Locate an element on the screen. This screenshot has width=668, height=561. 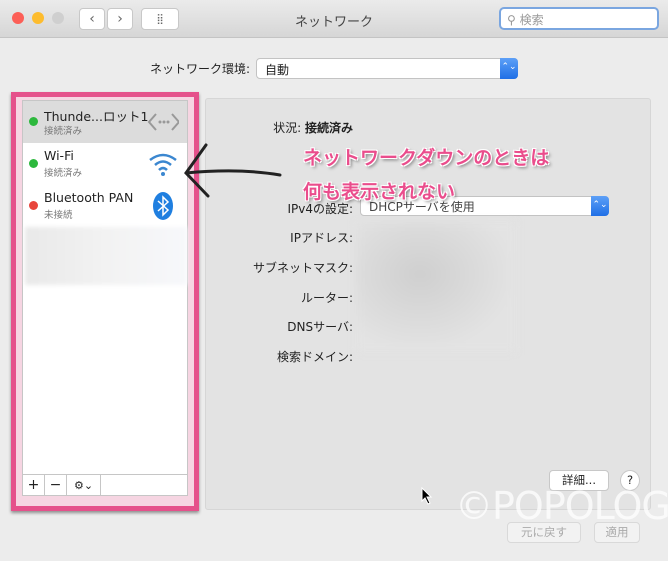
location-label: ネットワーク環境: is located at coordinates (200, 69).